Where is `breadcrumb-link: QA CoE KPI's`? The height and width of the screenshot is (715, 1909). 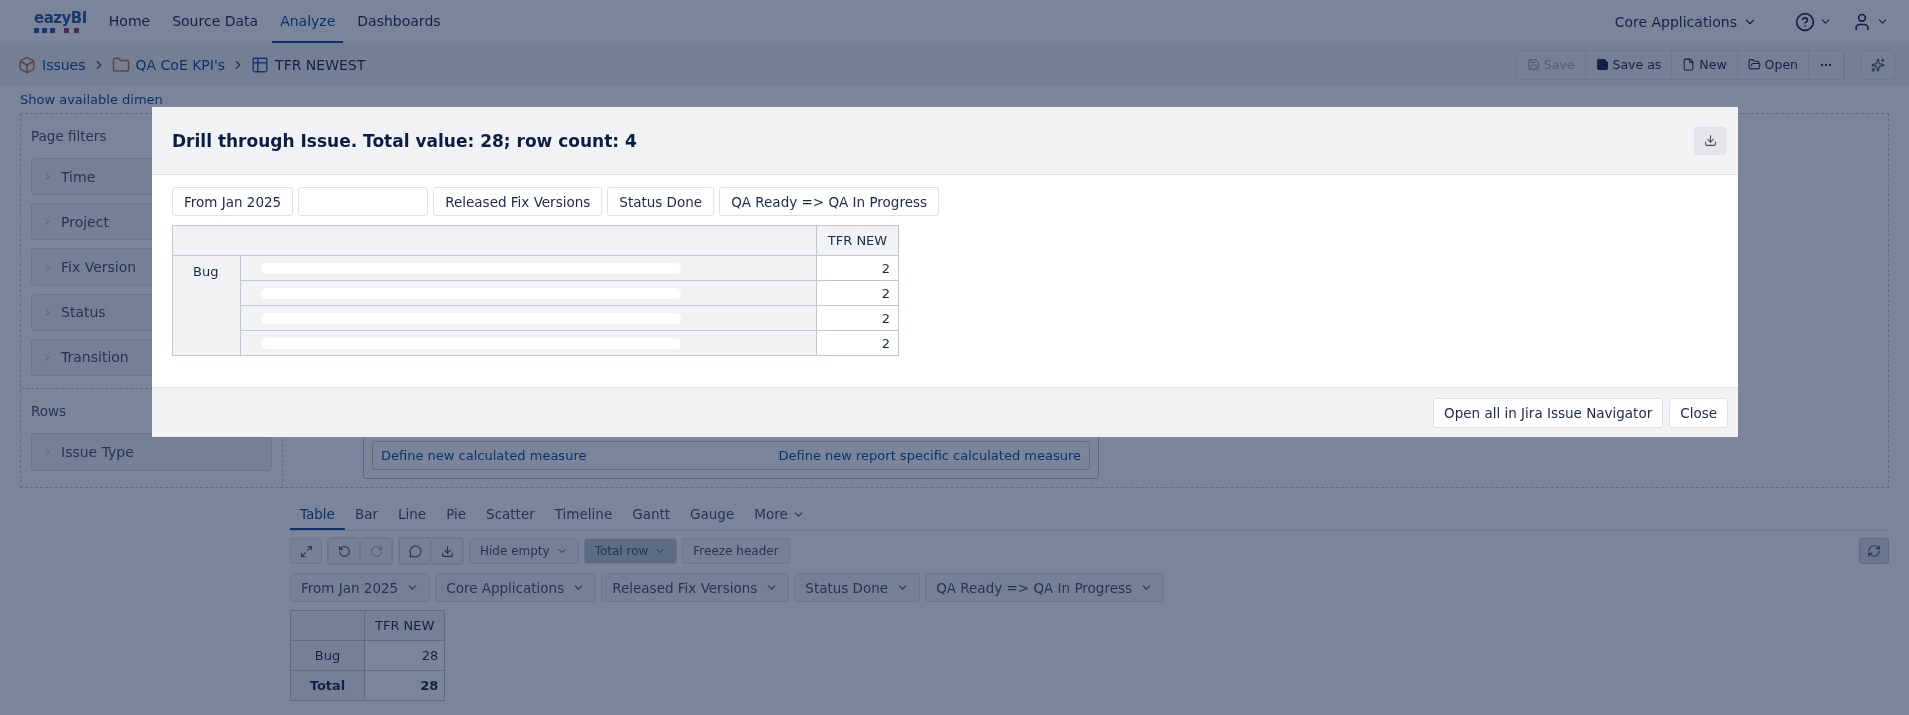 breadcrumb-link: QA CoE KPI's is located at coordinates (180, 64).